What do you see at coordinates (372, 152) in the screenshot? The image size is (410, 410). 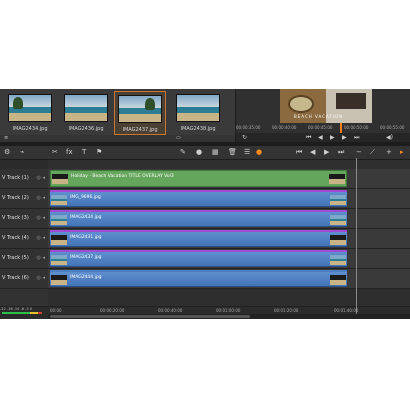 I see `zoom-slider-icon: ⟋` at bounding box center [372, 152].